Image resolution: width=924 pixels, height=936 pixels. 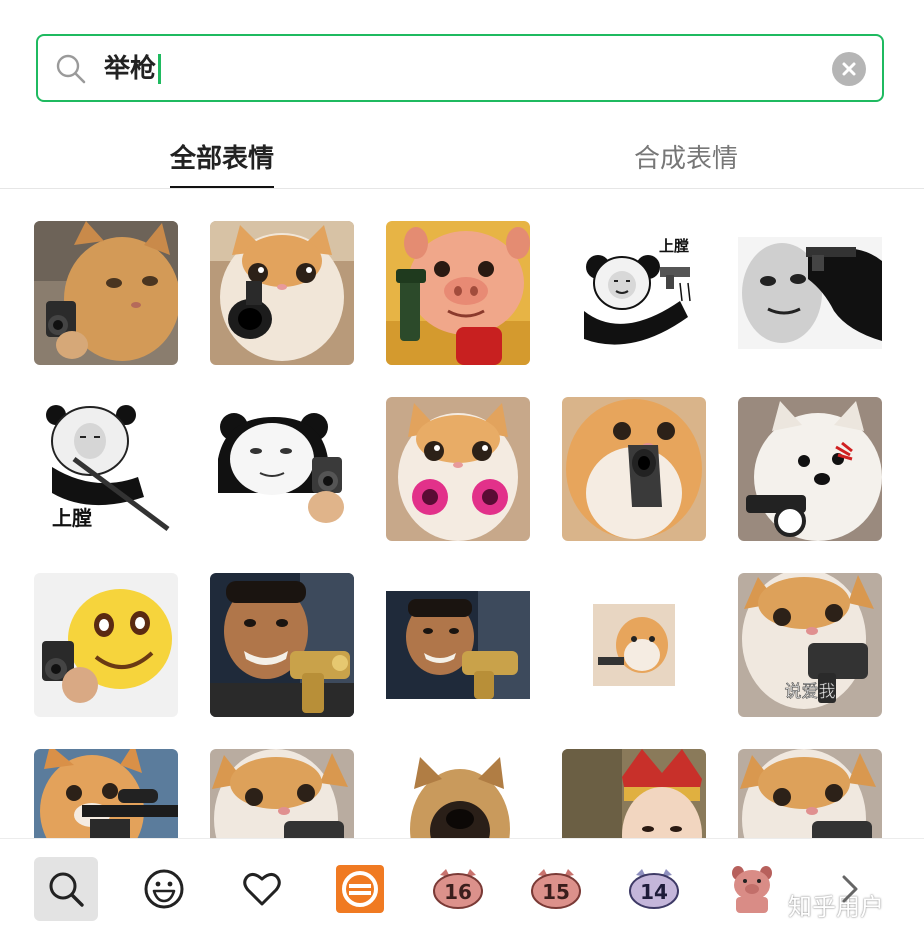 I want to click on sticker-panda-rifle: 上膛, so click(x=106, y=469).